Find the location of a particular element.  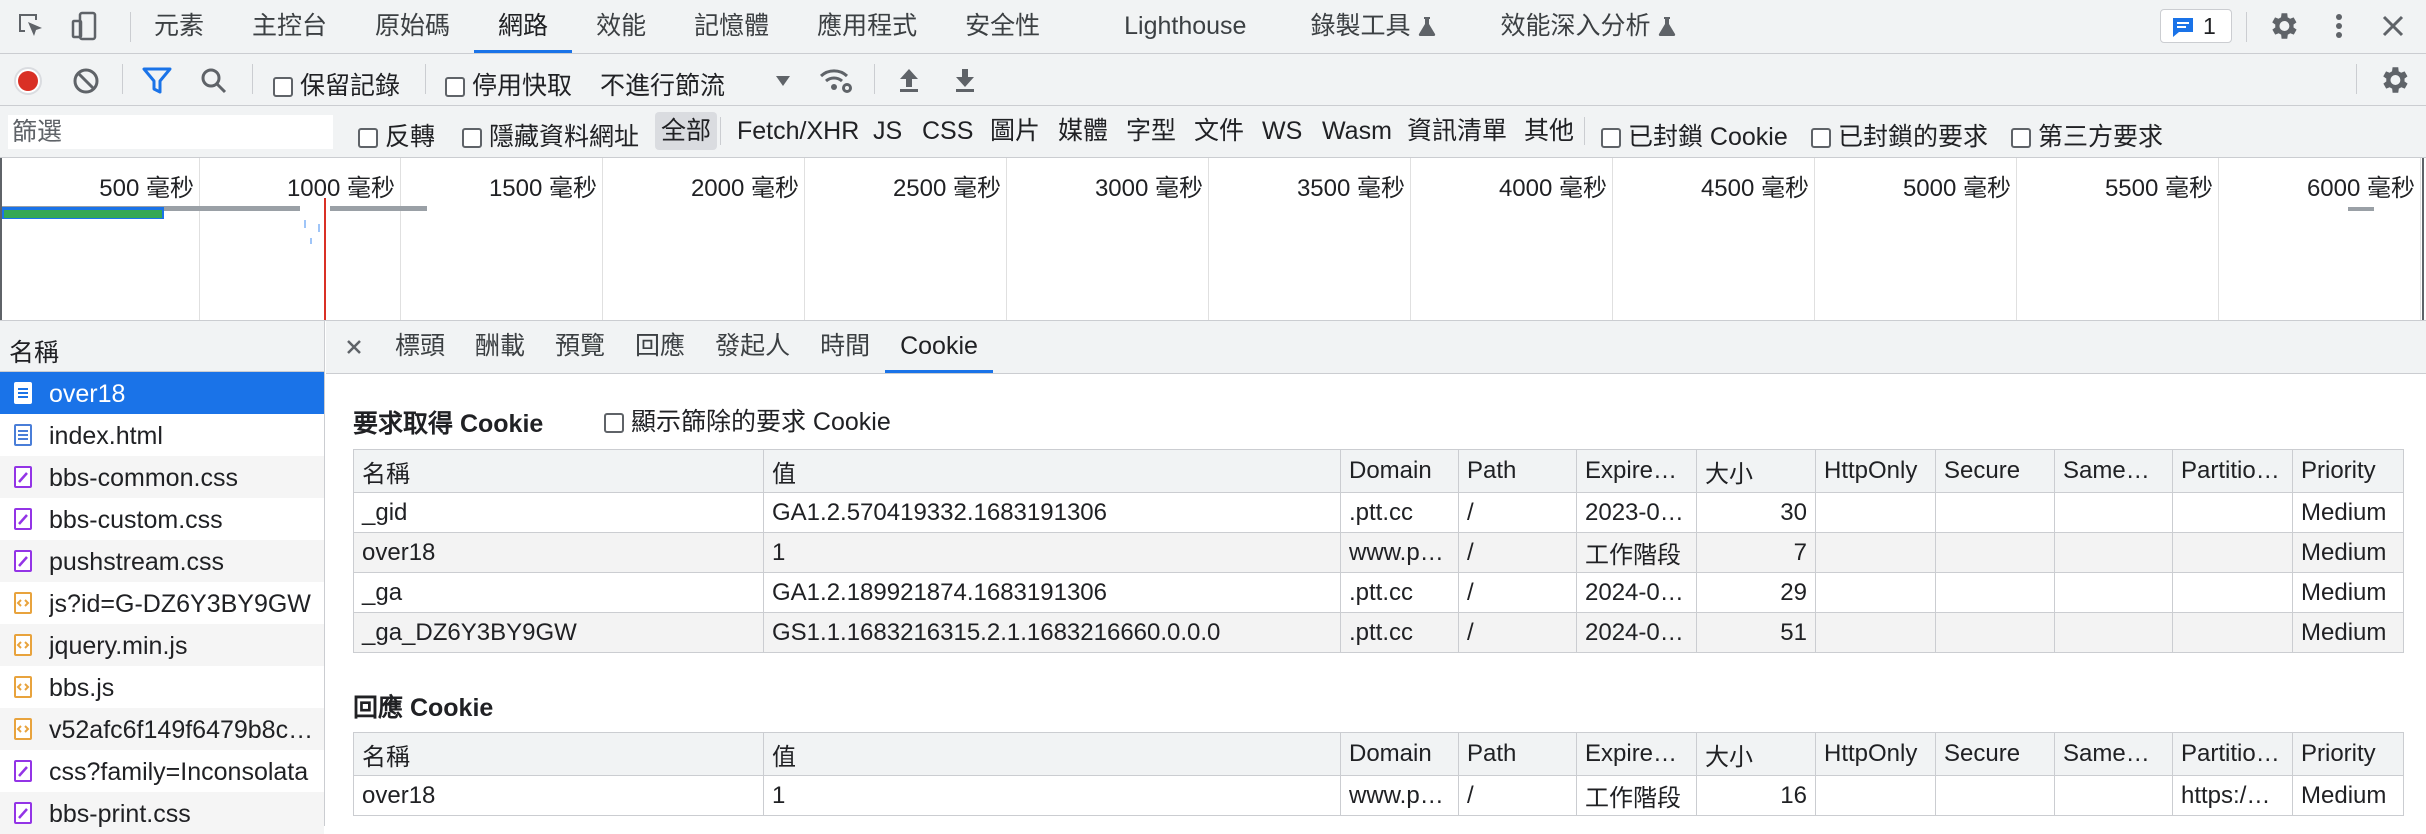

tab-memory: 記憶體 is located at coordinates (731, 26).